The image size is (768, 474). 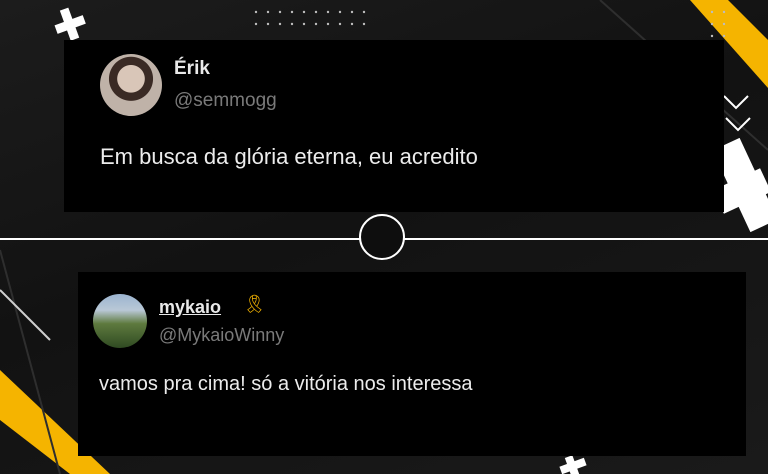 What do you see at coordinates (310, 18) in the screenshot?
I see `dot-grid-top` at bounding box center [310, 18].